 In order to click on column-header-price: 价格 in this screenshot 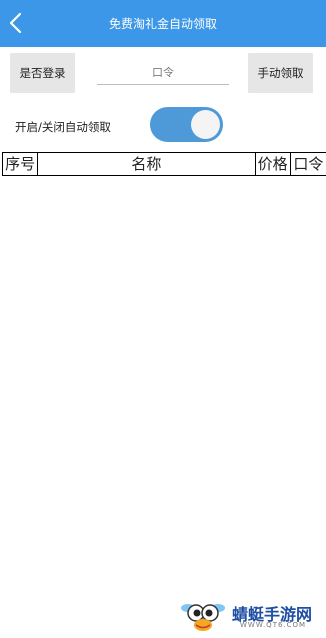, I will do `click(273, 164)`.